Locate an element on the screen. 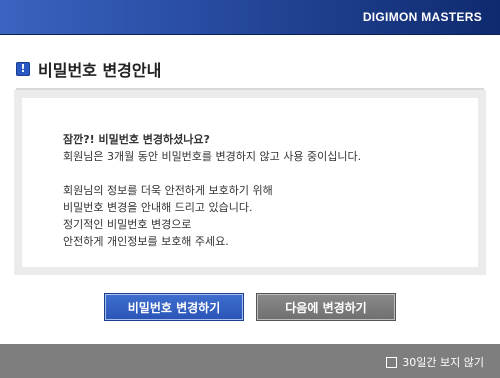  page-title: 비밀번호 변경안내 is located at coordinates (100, 70).